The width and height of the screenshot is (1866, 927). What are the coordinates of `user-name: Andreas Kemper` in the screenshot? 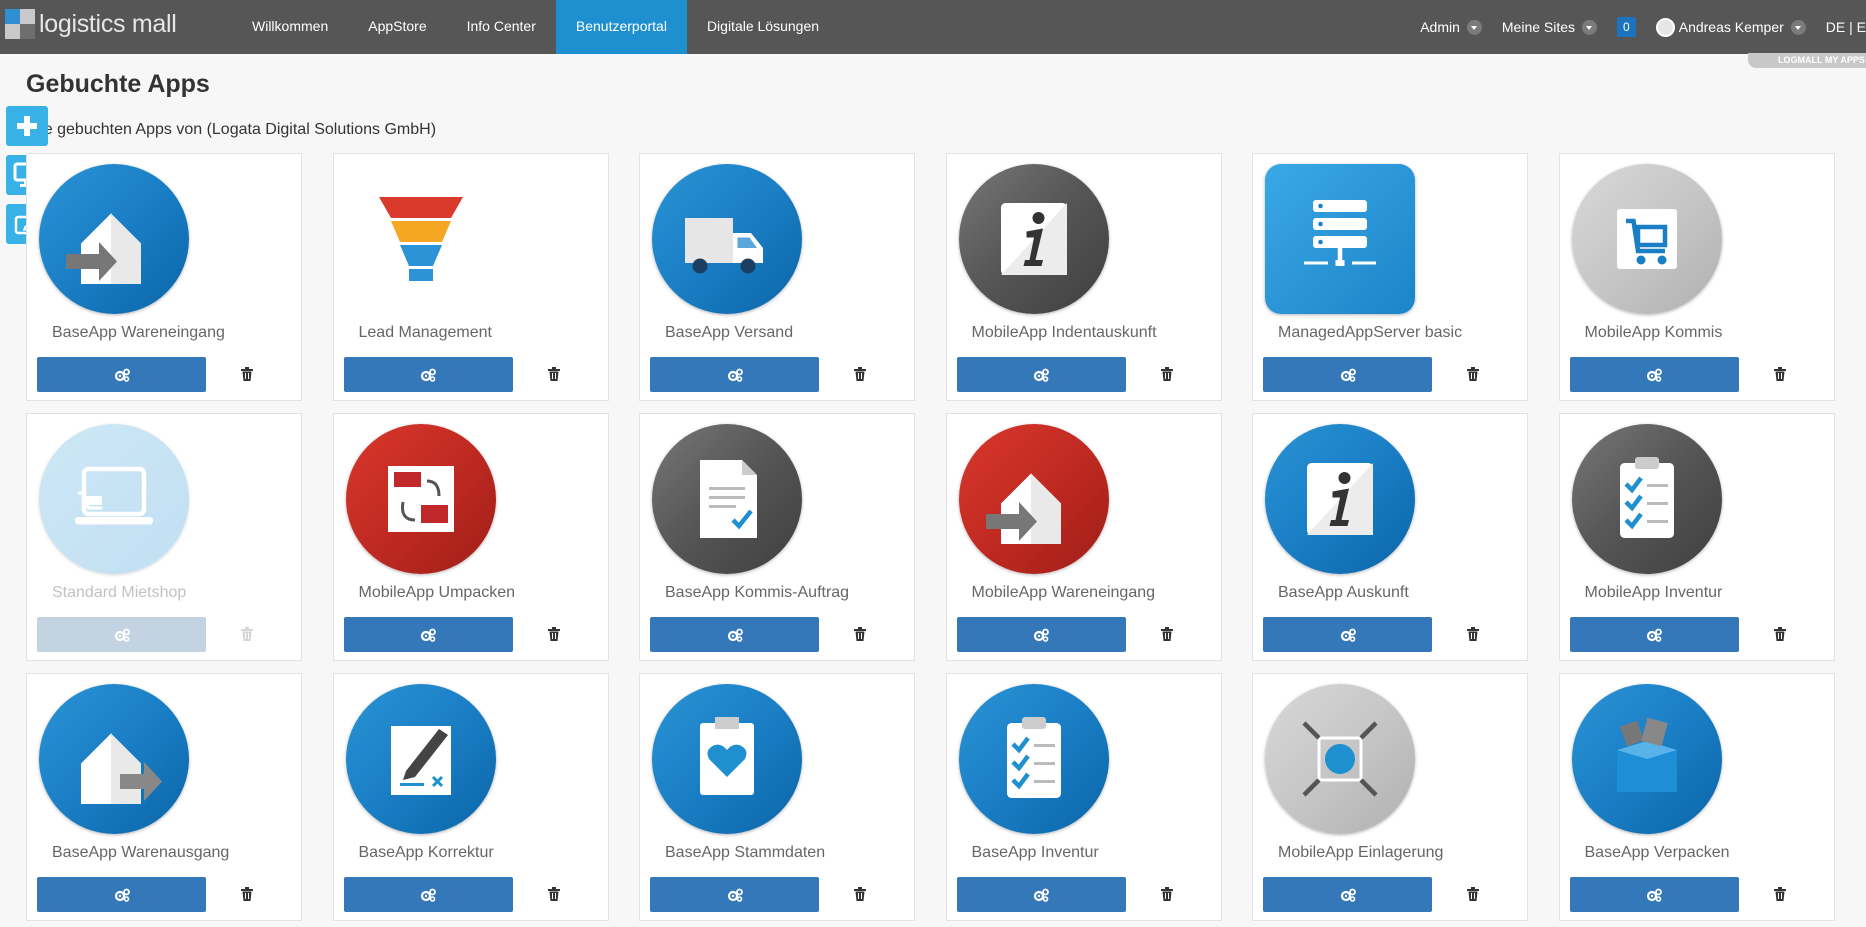 It's located at (1731, 27).